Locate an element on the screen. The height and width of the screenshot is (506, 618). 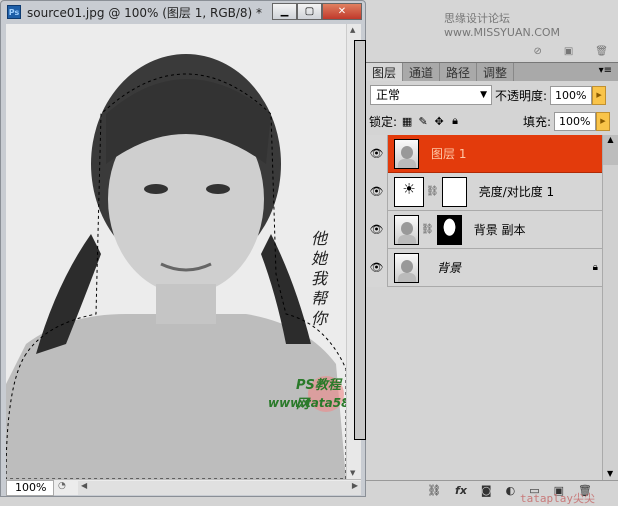
tab-adjustments: 调整 is located at coordinates (496, 72).